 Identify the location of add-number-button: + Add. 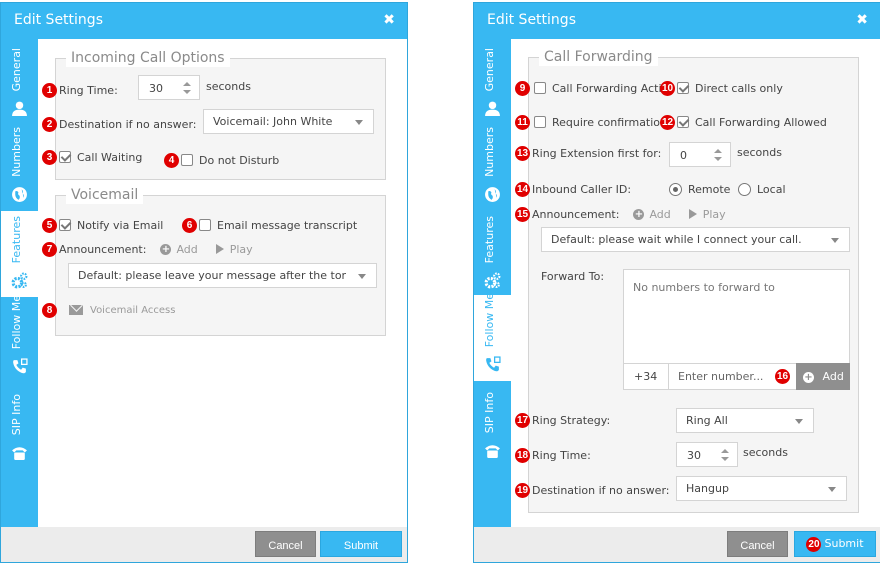
(823, 376).